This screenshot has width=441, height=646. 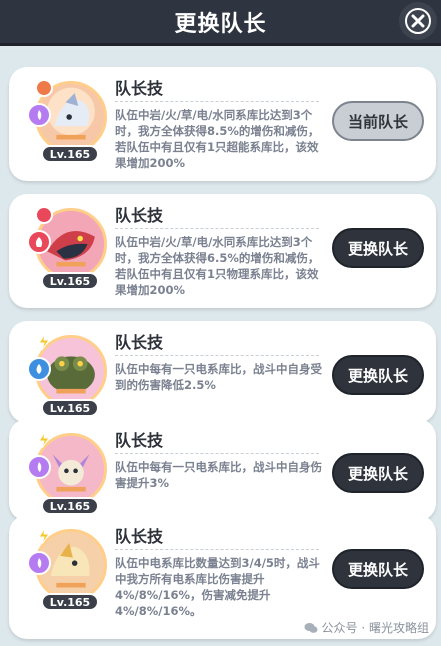 I want to click on close-icon, so click(x=418, y=21).